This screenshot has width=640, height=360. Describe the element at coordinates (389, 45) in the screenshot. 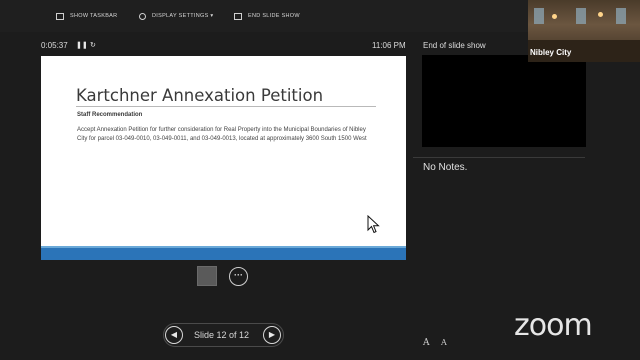

I see `current-time: 11:06 PM` at that location.